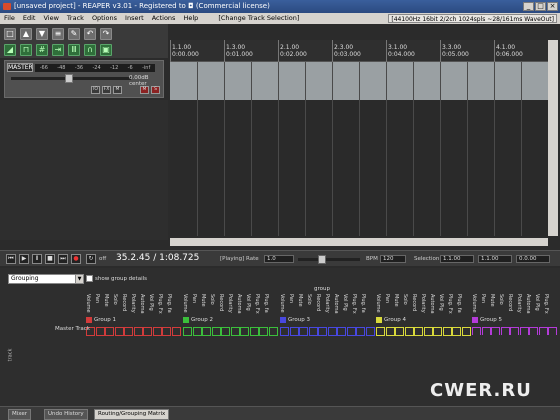  I want to click on pause-icon: Ⅱ, so click(37, 259).